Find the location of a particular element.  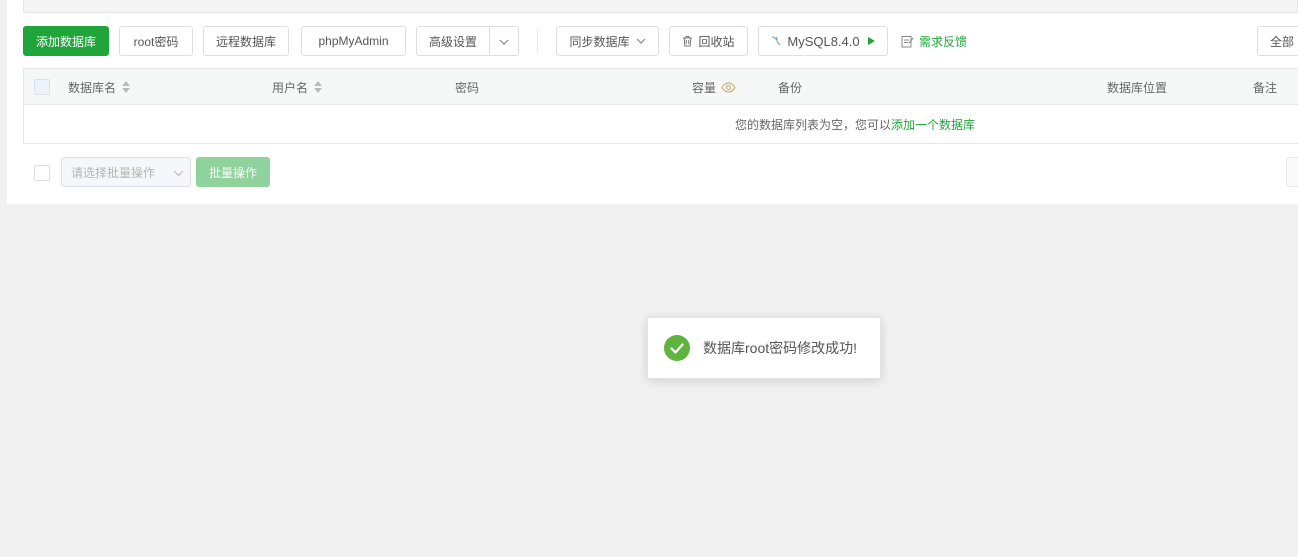

remote-database-button: 远程数据库 is located at coordinates (246, 41).